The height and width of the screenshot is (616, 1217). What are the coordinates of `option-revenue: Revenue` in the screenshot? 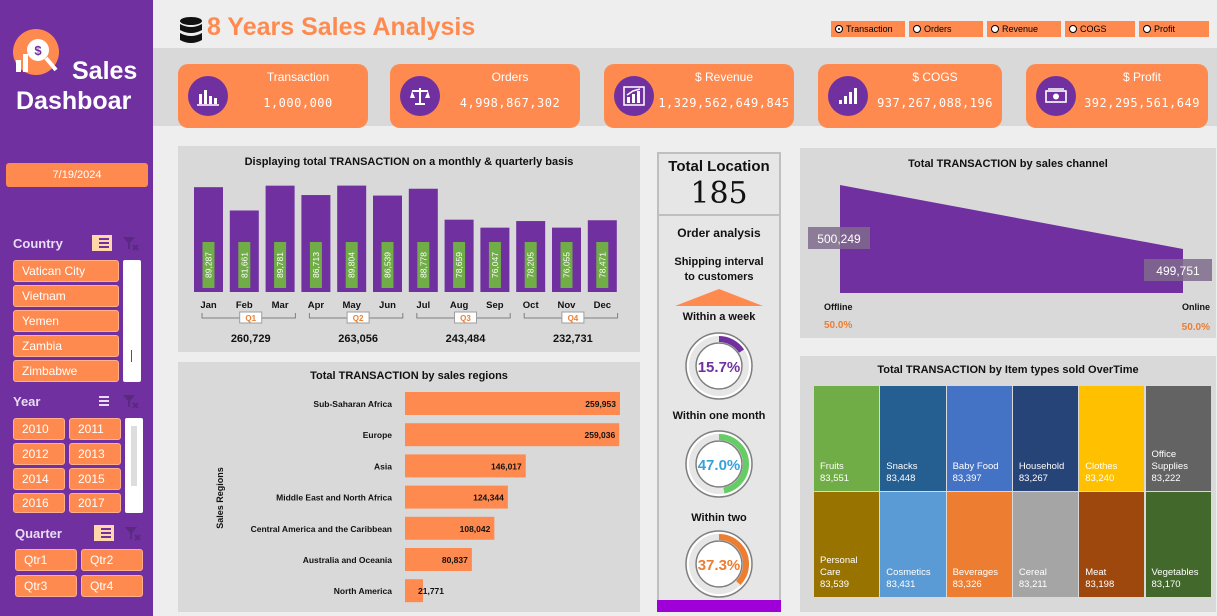 It's located at (1024, 29).